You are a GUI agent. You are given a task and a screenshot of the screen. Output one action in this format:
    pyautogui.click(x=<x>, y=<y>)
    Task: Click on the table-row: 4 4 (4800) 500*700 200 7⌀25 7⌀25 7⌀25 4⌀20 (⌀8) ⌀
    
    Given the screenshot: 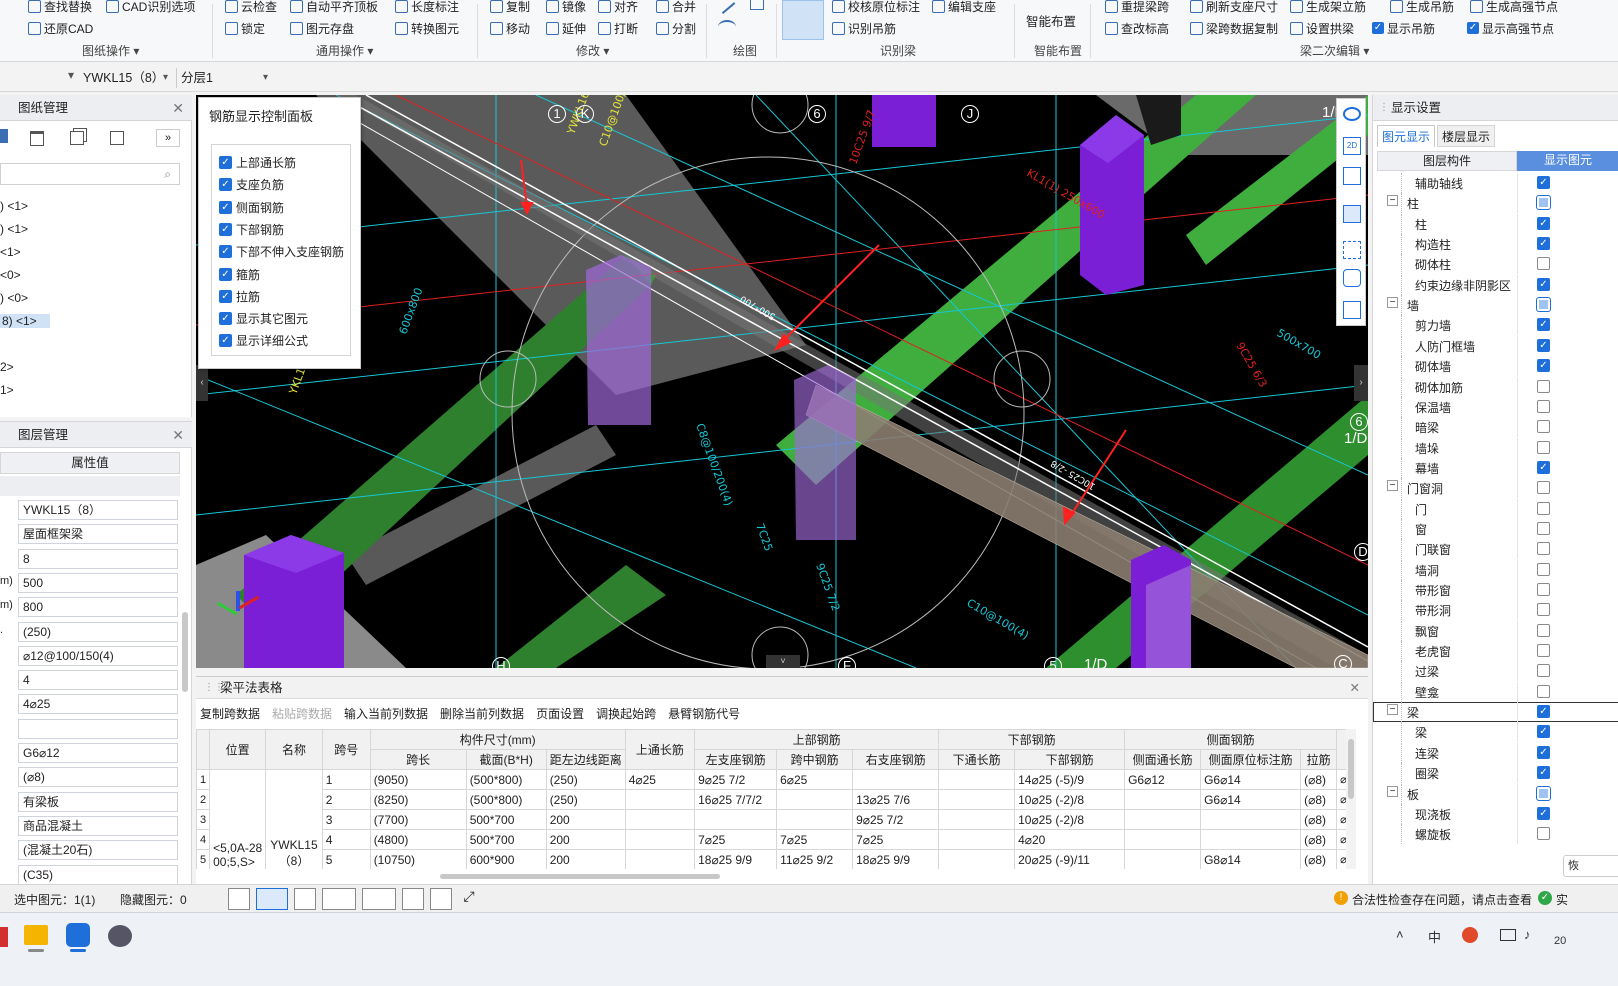 What is the action you would take?
    pyautogui.click(x=776, y=839)
    